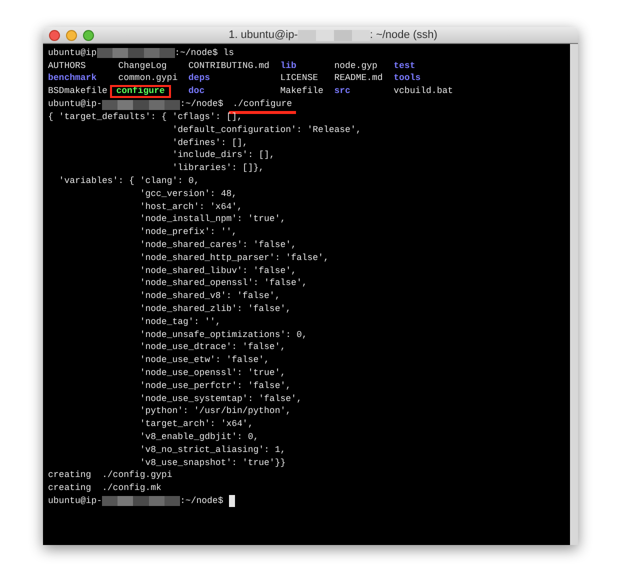 Image resolution: width=620 pixels, height=581 pixels. Describe the element at coordinates (212, 463) in the screenshot. I see `output-line: 'v8_use_snapshot': 'true'}}` at that location.